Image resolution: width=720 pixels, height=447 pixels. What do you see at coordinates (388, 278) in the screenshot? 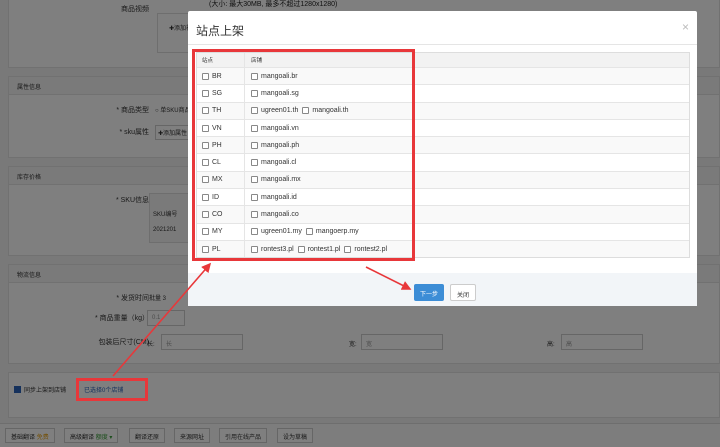
I see `arrow-to-next` at bounding box center [388, 278].